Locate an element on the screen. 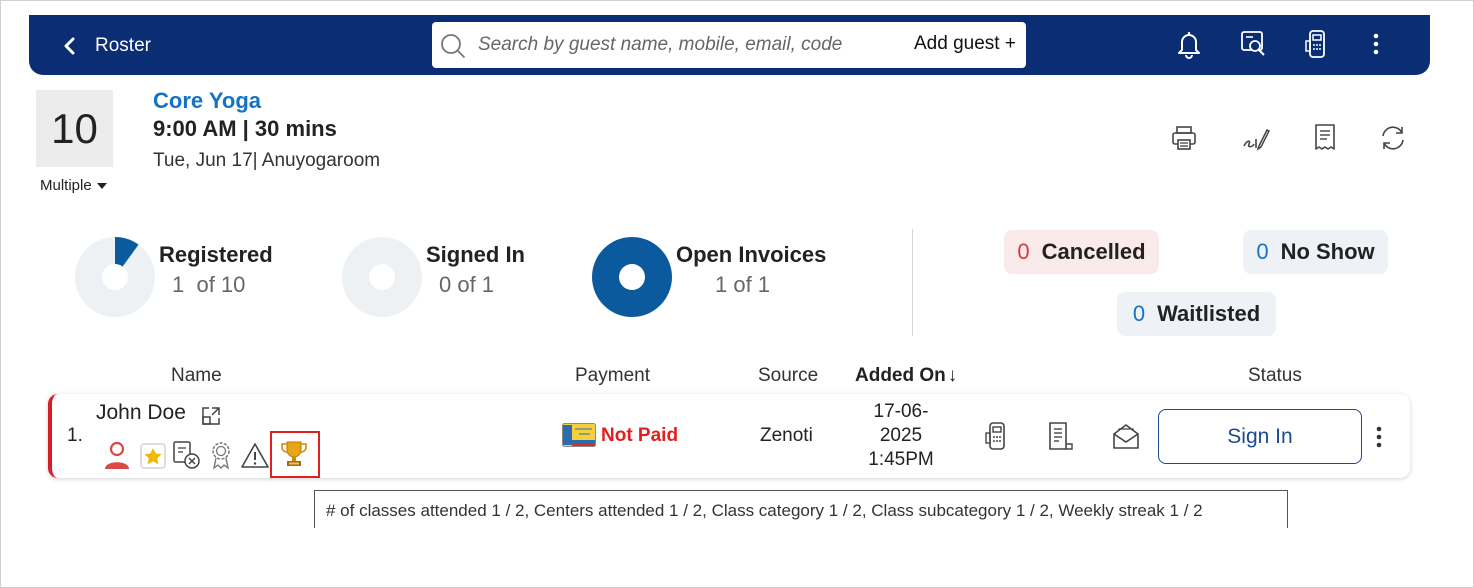  invoice-icon is located at coordinates (1060, 436).